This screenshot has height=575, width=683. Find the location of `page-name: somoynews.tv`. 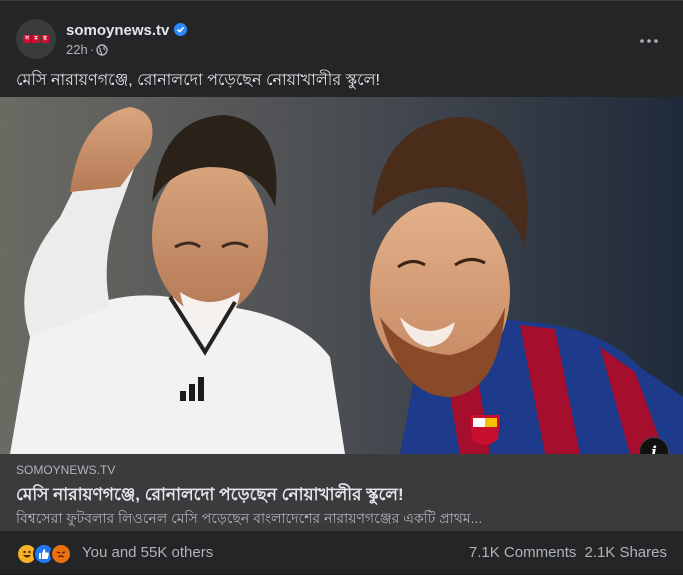

page-name: somoynews.tv is located at coordinates (118, 30).